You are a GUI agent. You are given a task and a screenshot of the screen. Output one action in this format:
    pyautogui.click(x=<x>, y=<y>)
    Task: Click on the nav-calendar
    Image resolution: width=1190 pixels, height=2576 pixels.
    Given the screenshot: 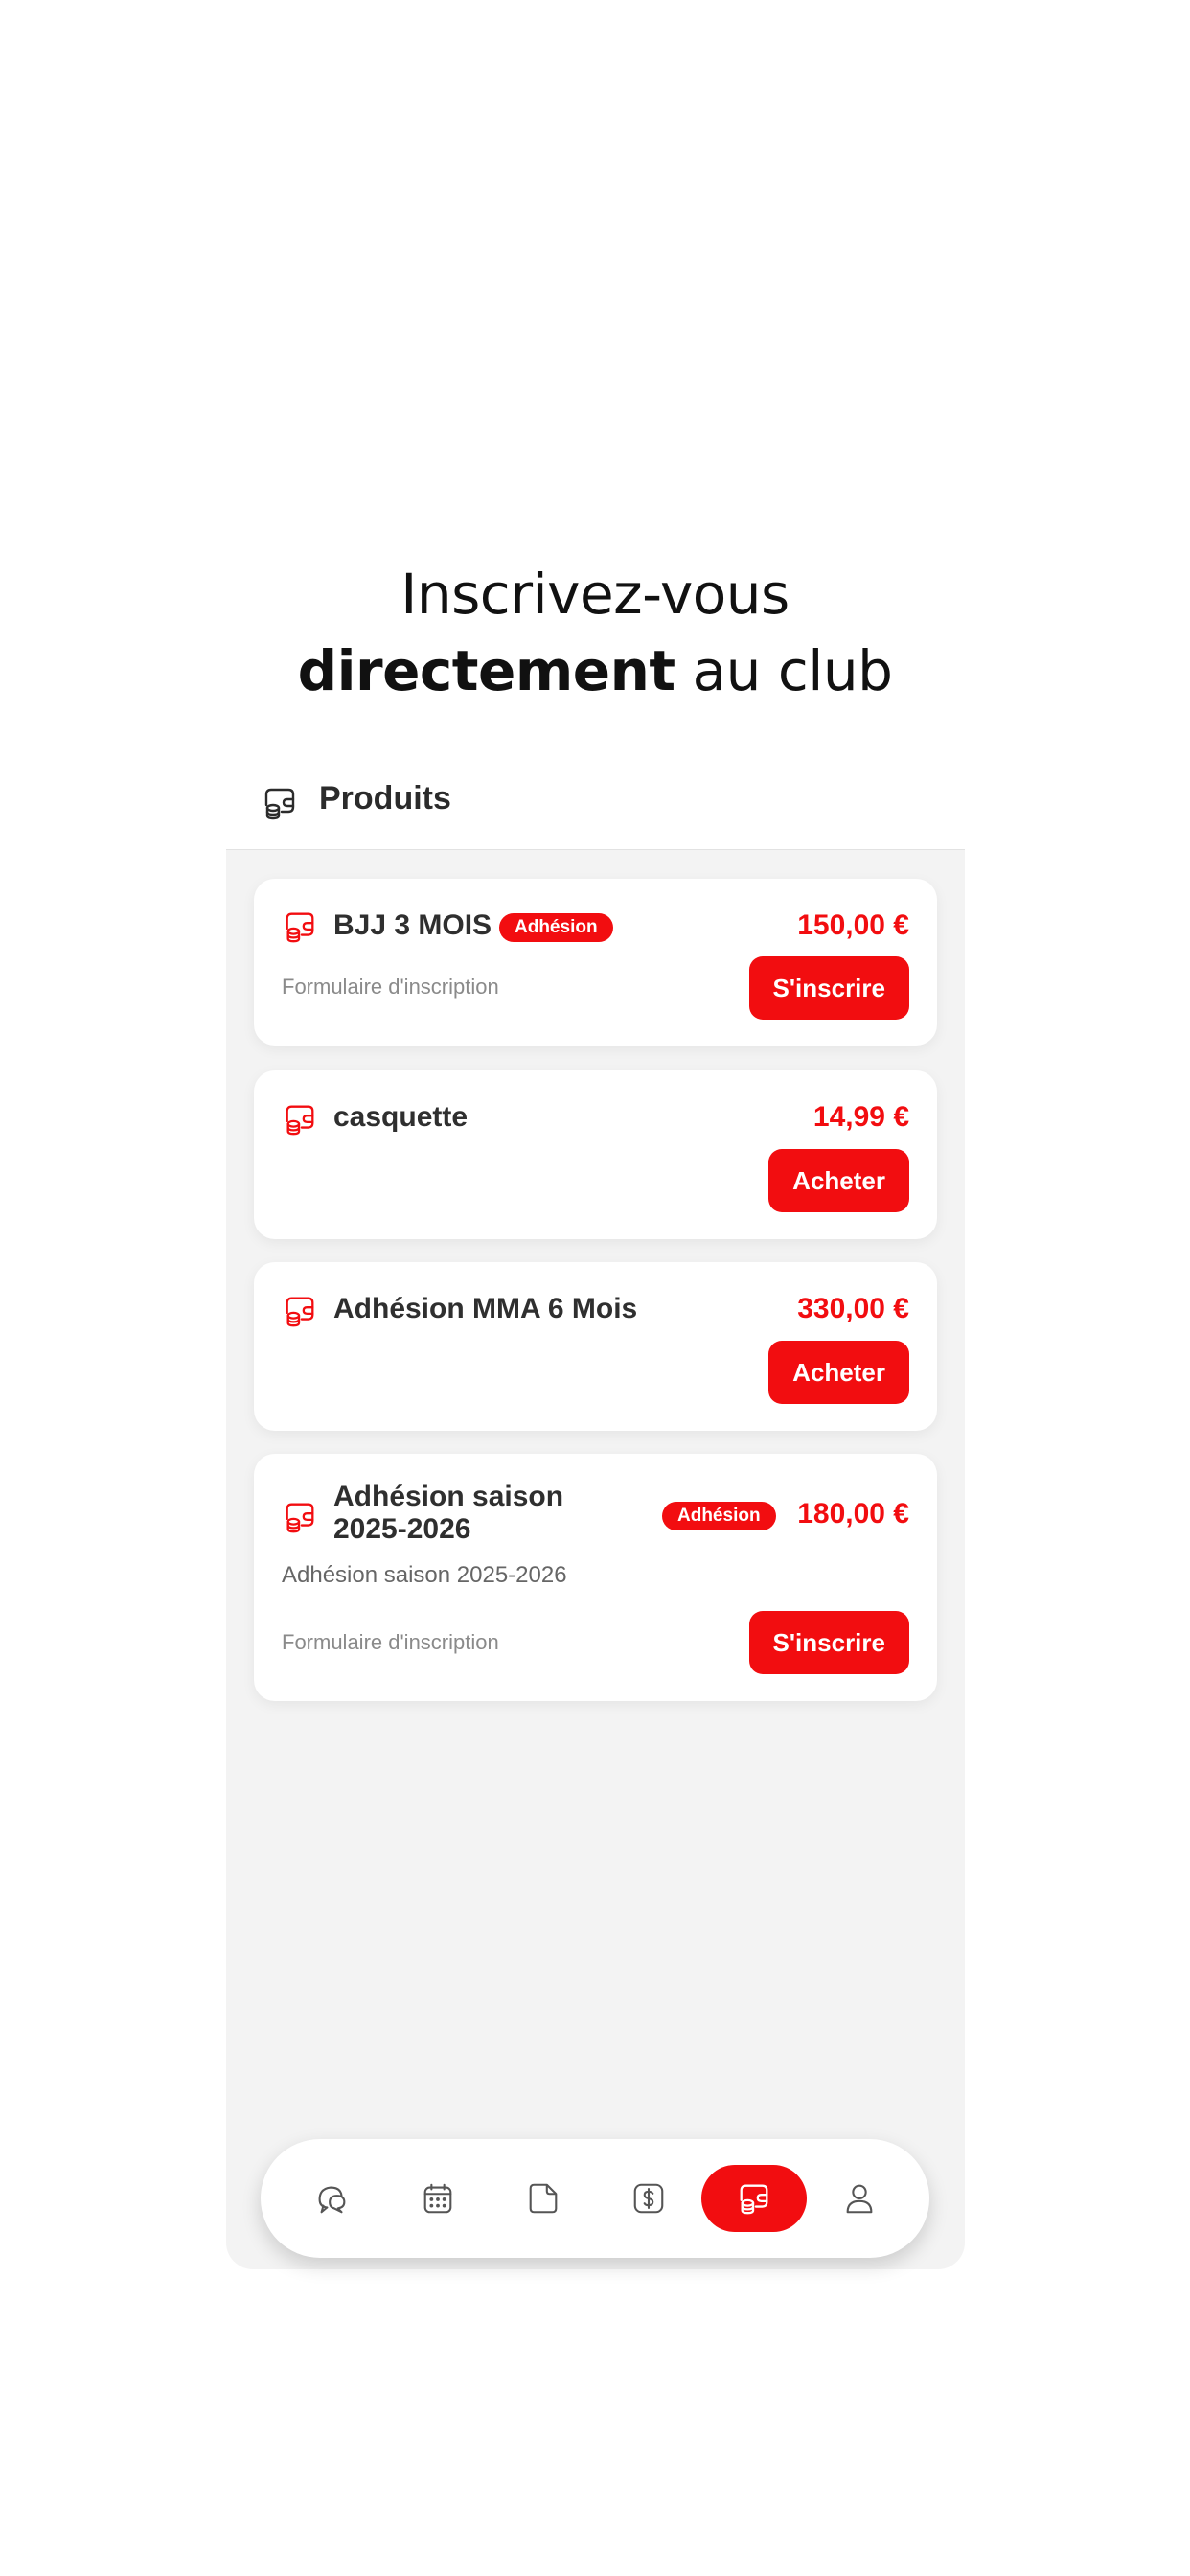 What is the action you would take?
    pyautogui.click(x=438, y=2198)
    